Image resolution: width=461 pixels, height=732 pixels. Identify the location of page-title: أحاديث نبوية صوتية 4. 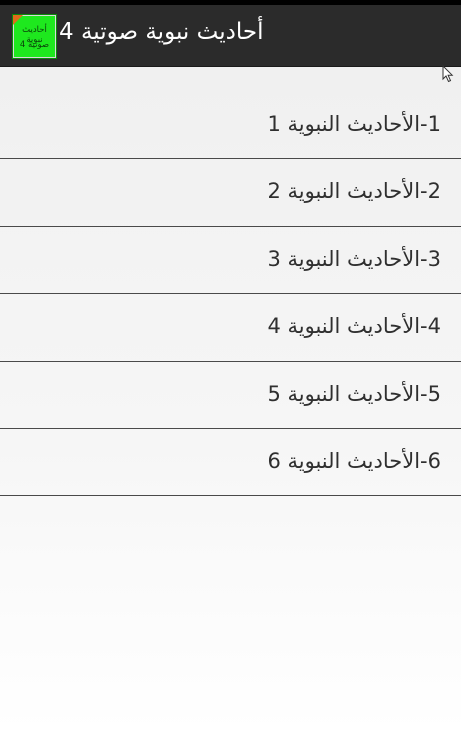
(161, 32).